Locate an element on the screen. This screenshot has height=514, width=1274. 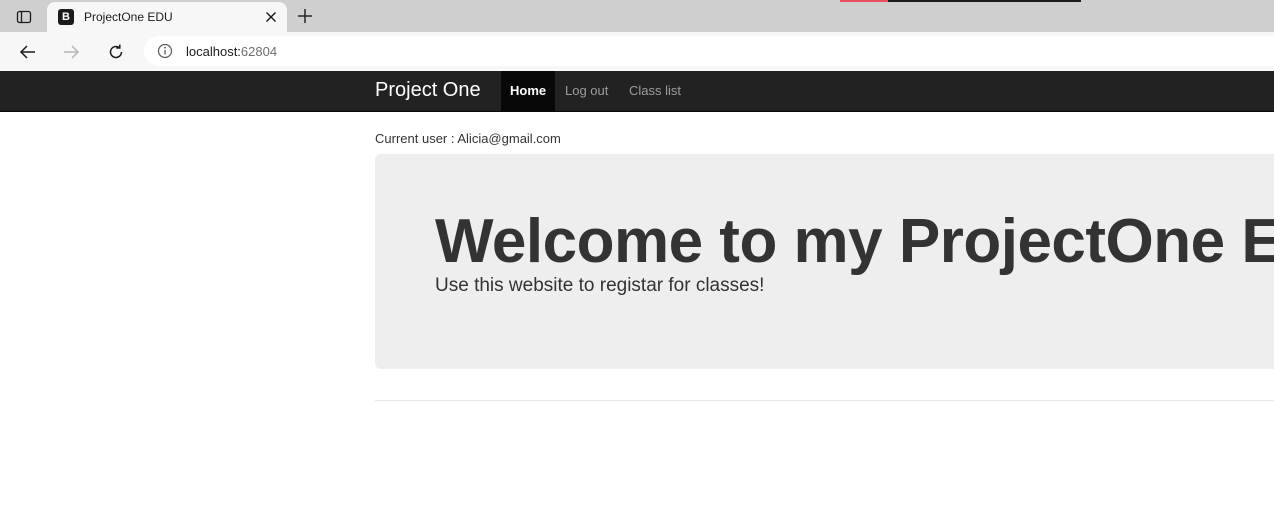
tab-actions-button is located at coordinates (24, 17).